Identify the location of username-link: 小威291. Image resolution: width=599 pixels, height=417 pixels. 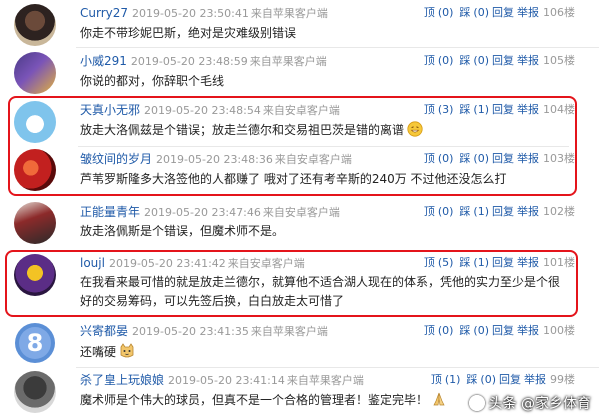
(103, 61).